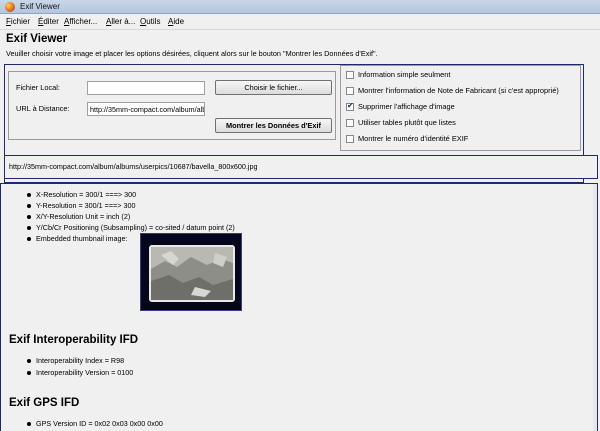  What do you see at coordinates (350, 123) in the screenshot?
I see `option-checkbox-tables` at bounding box center [350, 123].